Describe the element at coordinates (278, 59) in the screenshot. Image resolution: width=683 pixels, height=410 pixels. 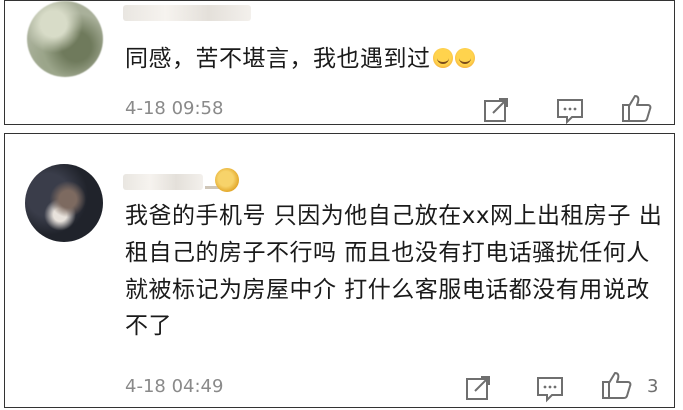
I see `comment-body: 同感，苦不堪言，我也遇到过` at that location.